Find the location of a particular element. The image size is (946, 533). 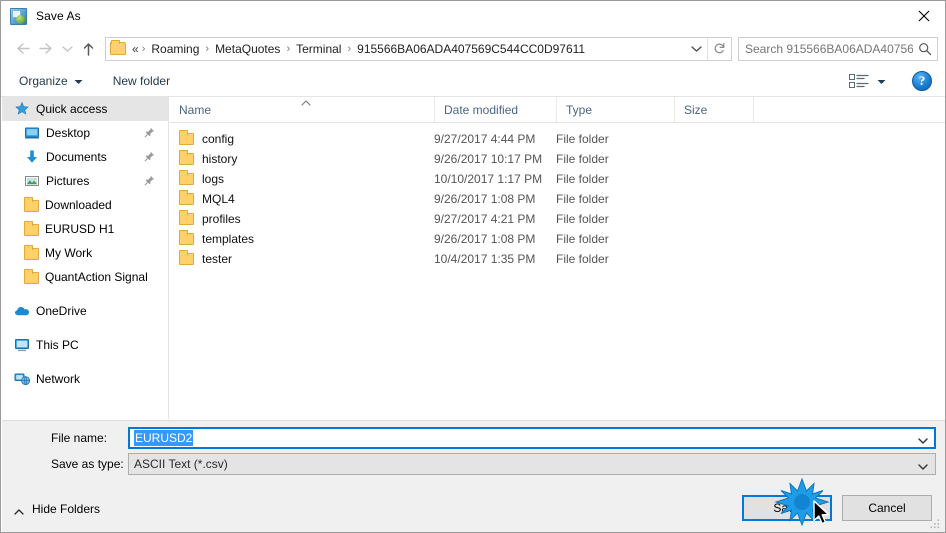

sidebar-item-onedrive: OneDrive is located at coordinates (85, 311).